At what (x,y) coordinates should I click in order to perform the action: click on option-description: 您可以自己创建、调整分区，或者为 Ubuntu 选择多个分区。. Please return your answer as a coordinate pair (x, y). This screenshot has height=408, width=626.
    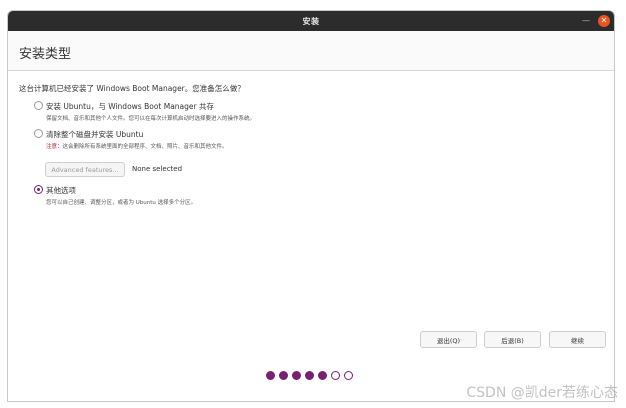
    Looking at the image, I should click on (121, 203).